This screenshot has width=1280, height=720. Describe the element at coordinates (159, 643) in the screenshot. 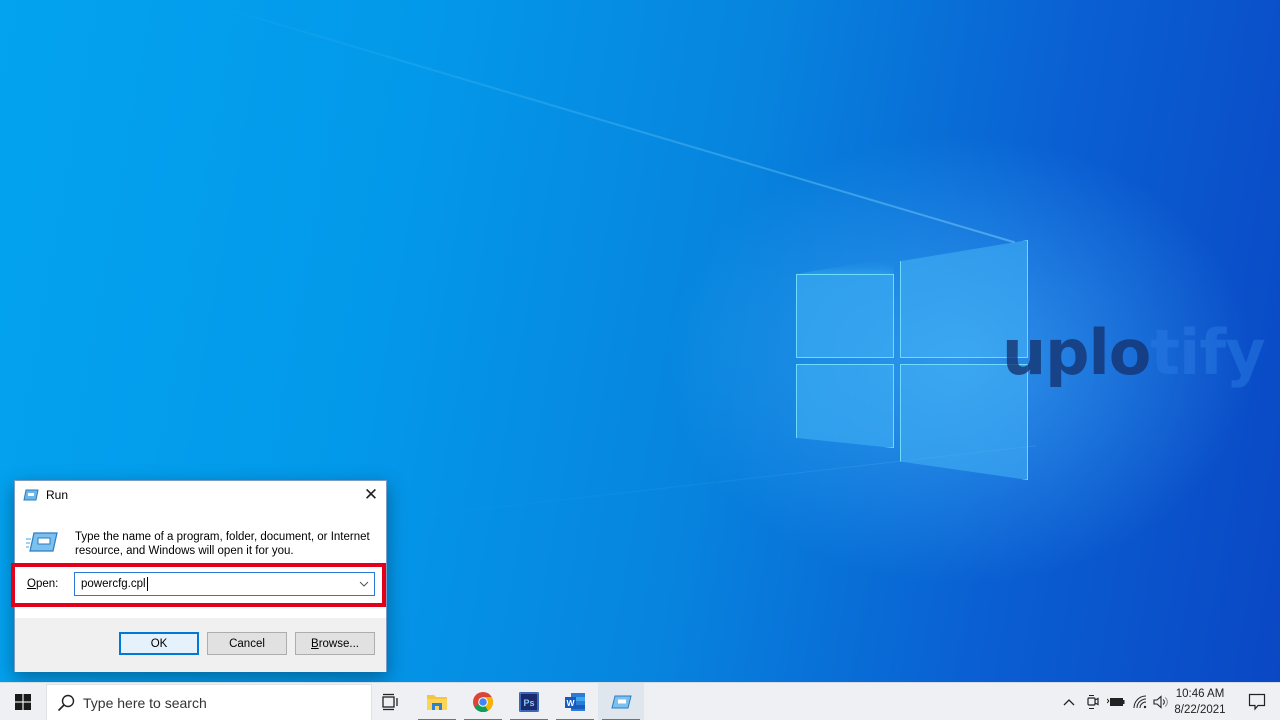

I see `ok-button: OK` at that location.